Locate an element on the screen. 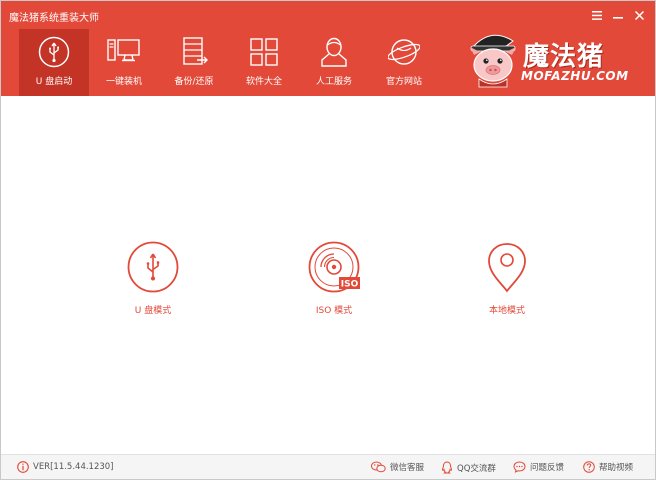 The width and height of the screenshot is (656, 480). nav-item-label: 软件大全 is located at coordinates (263, 82).